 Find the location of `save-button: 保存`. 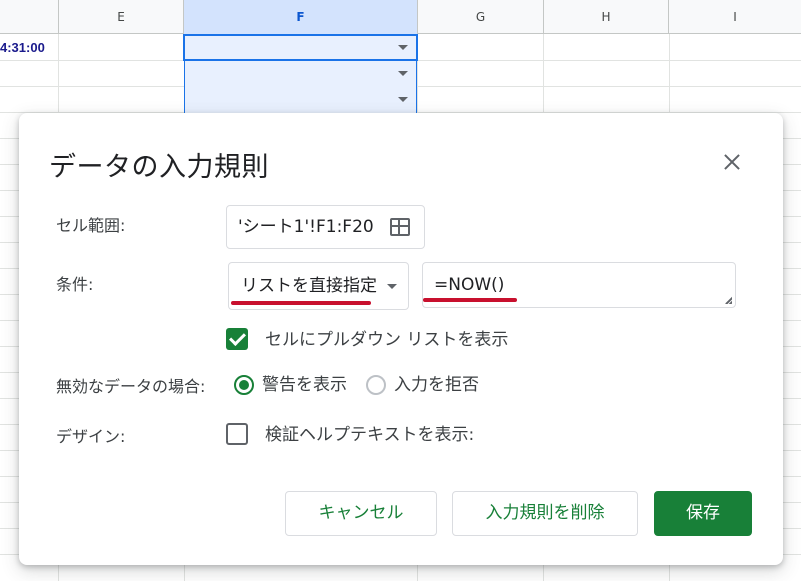

save-button: 保存 is located at coordinates (703, 513).